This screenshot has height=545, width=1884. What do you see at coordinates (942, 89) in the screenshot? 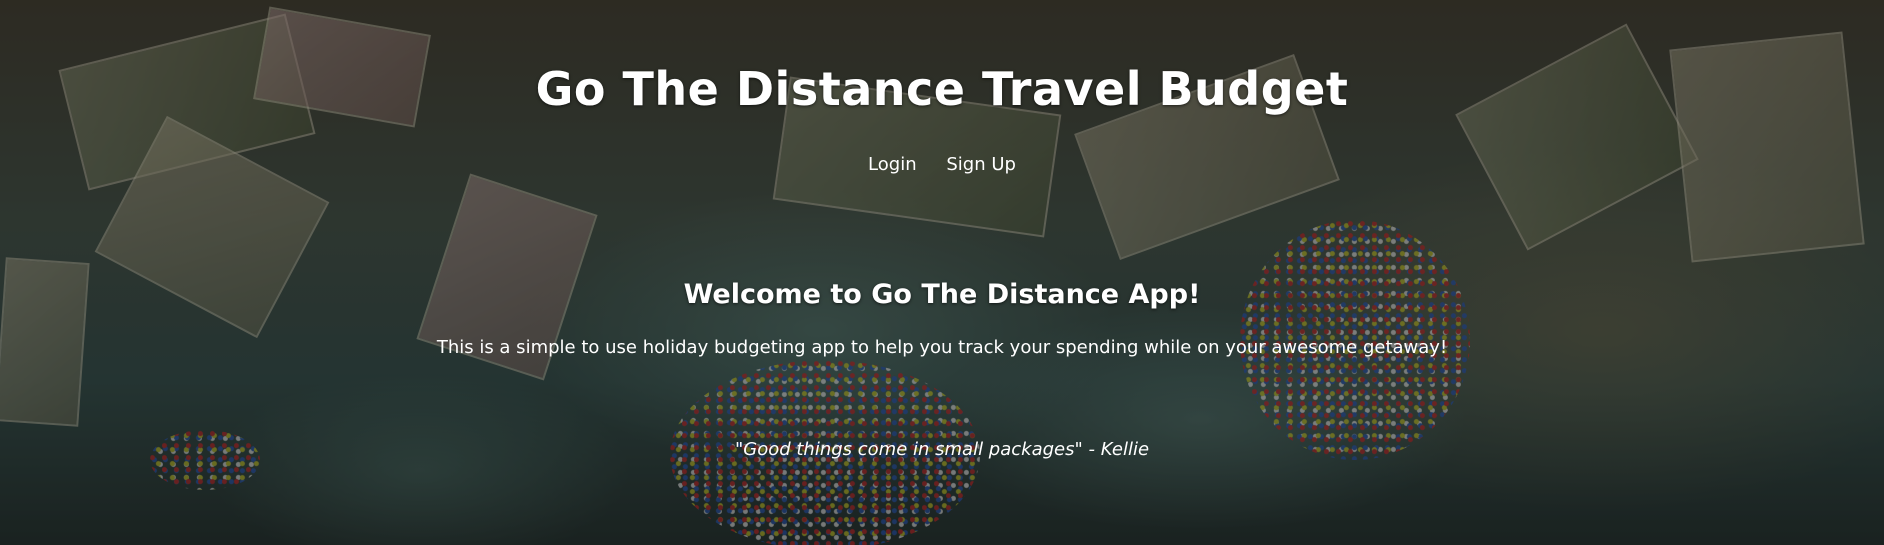
I see `page-title: Go The Distance Travel Budget` at bounding box center [942, 89].